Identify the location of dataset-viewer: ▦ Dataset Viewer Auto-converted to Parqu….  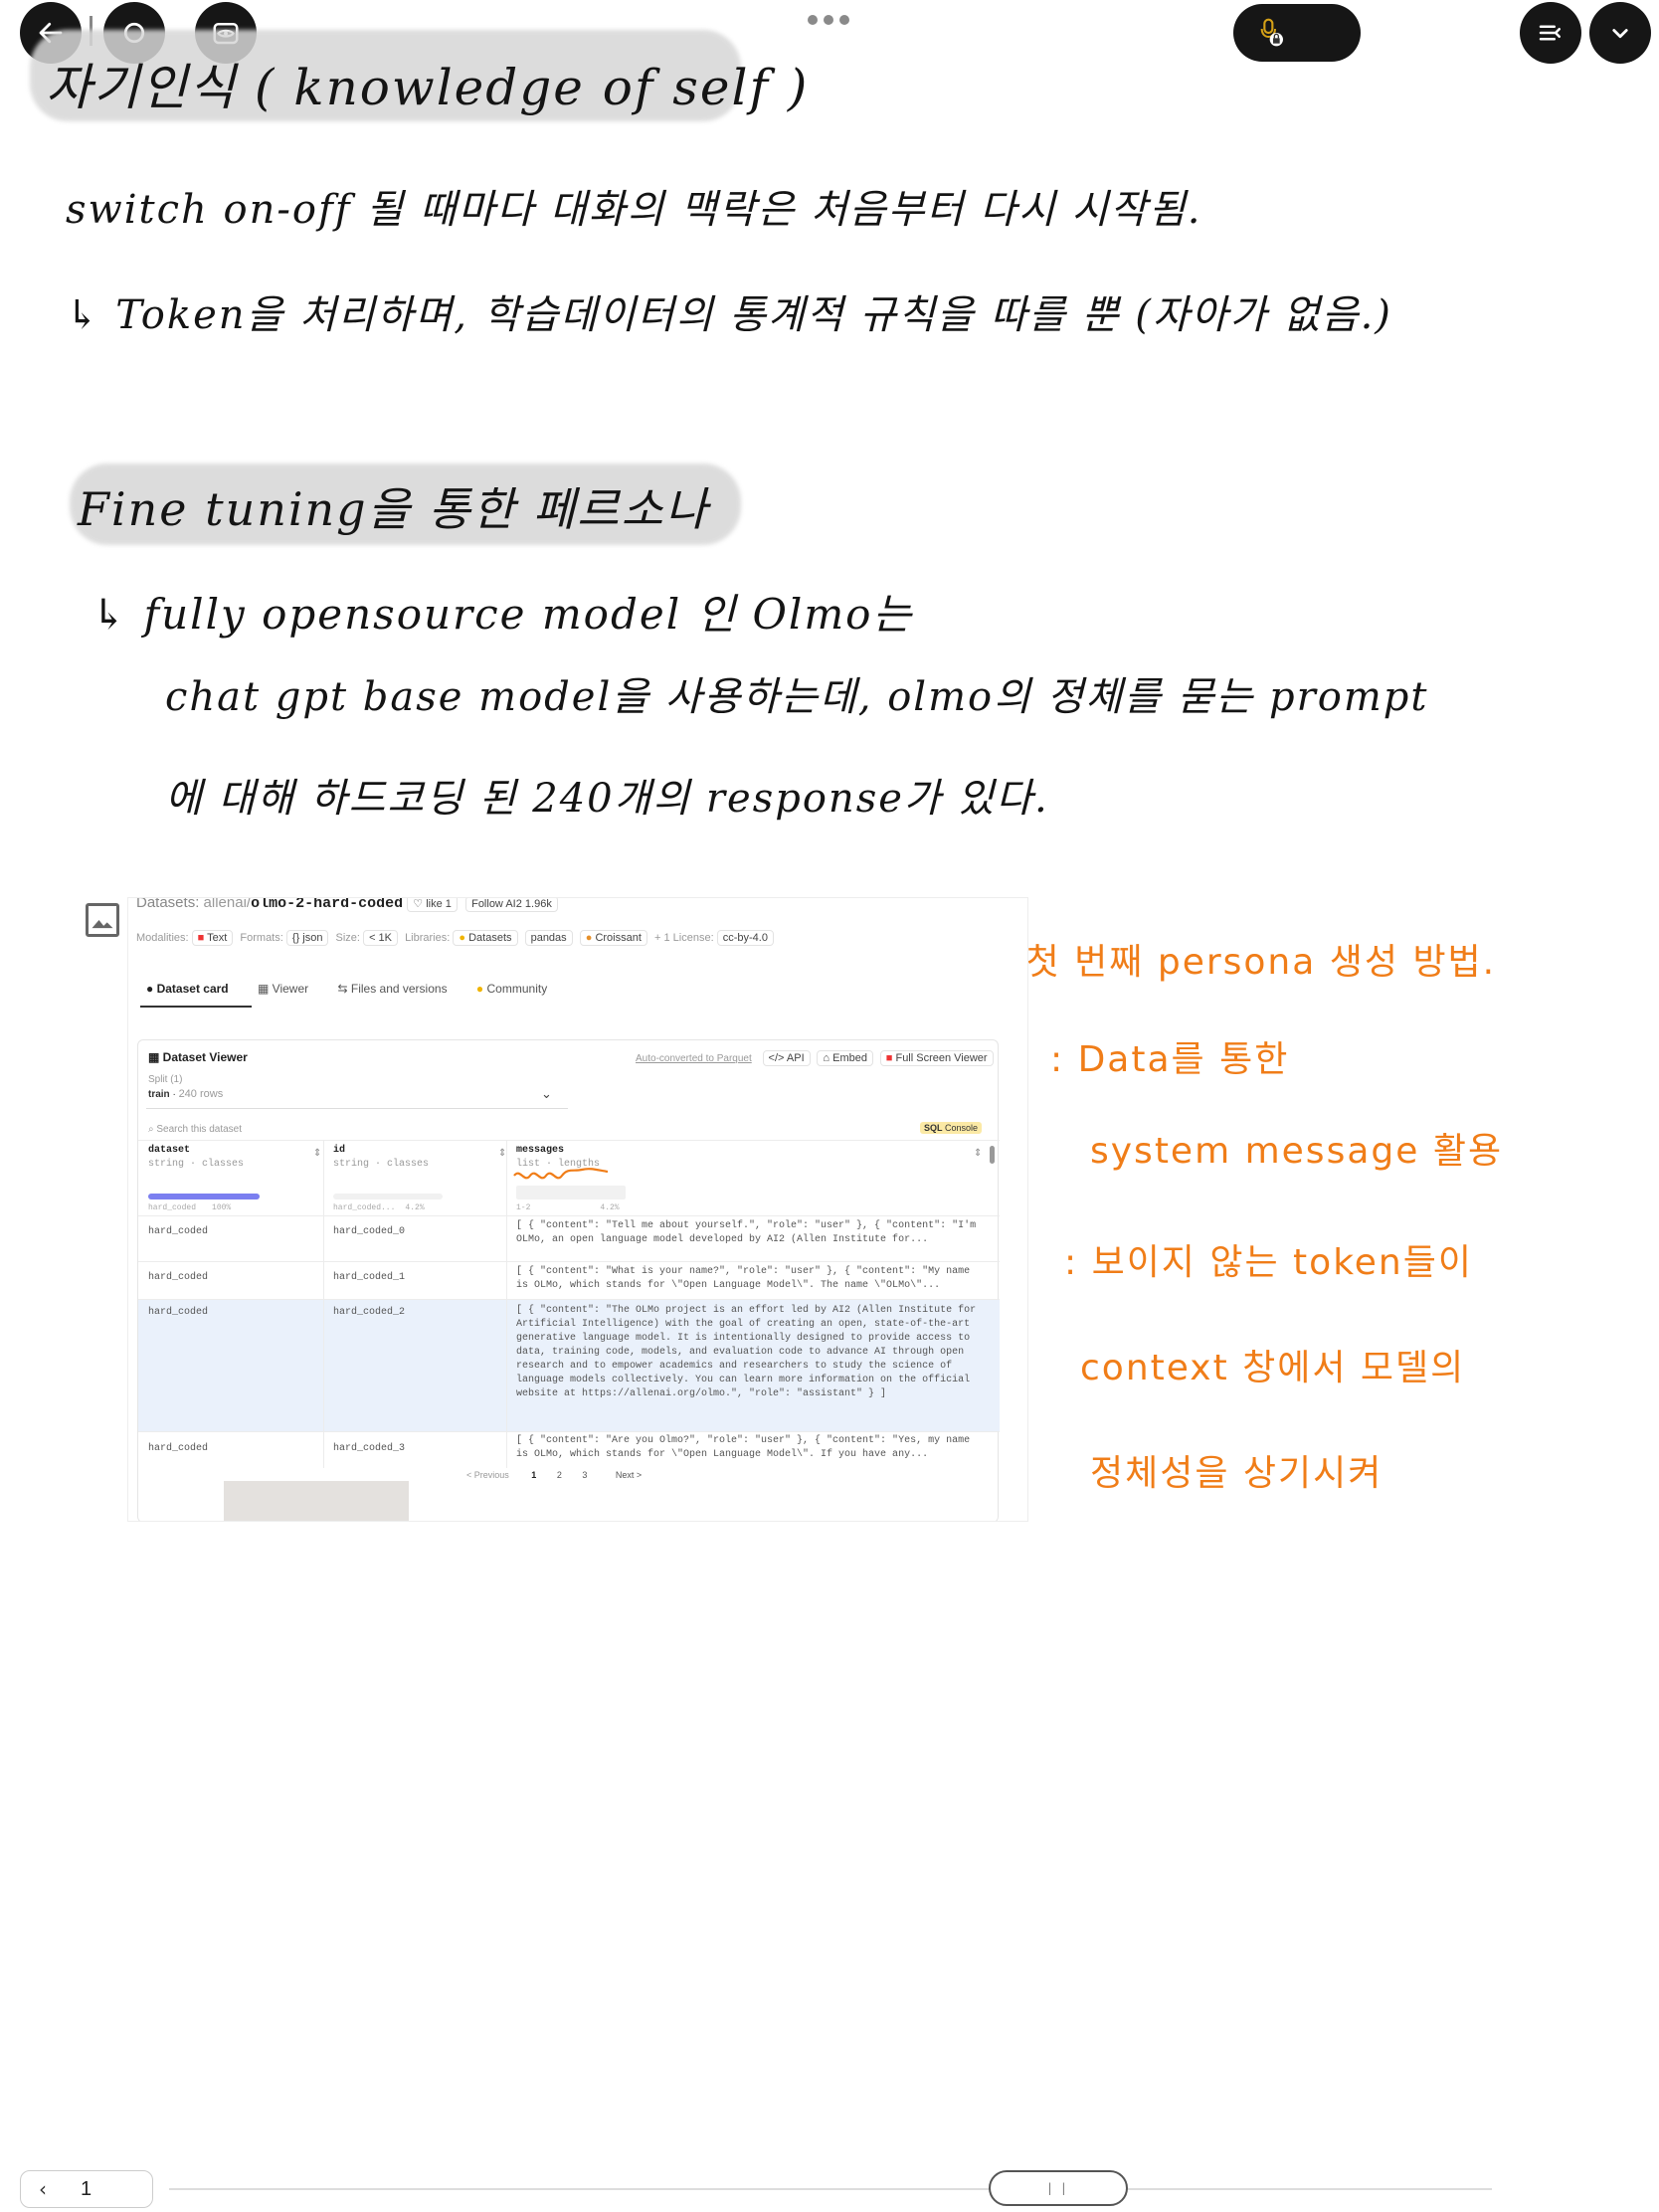
(568, 1280).